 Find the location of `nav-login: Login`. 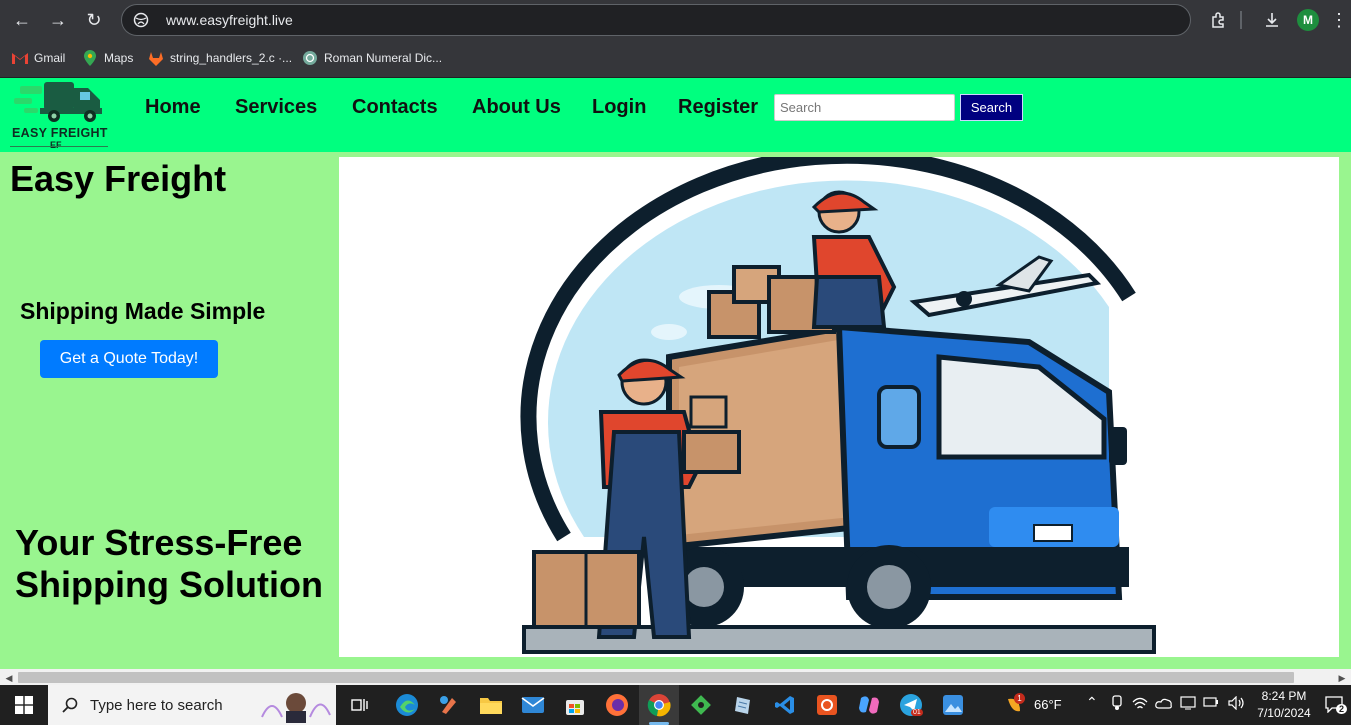

nav-login: Login is located at coordinates (619, 107).